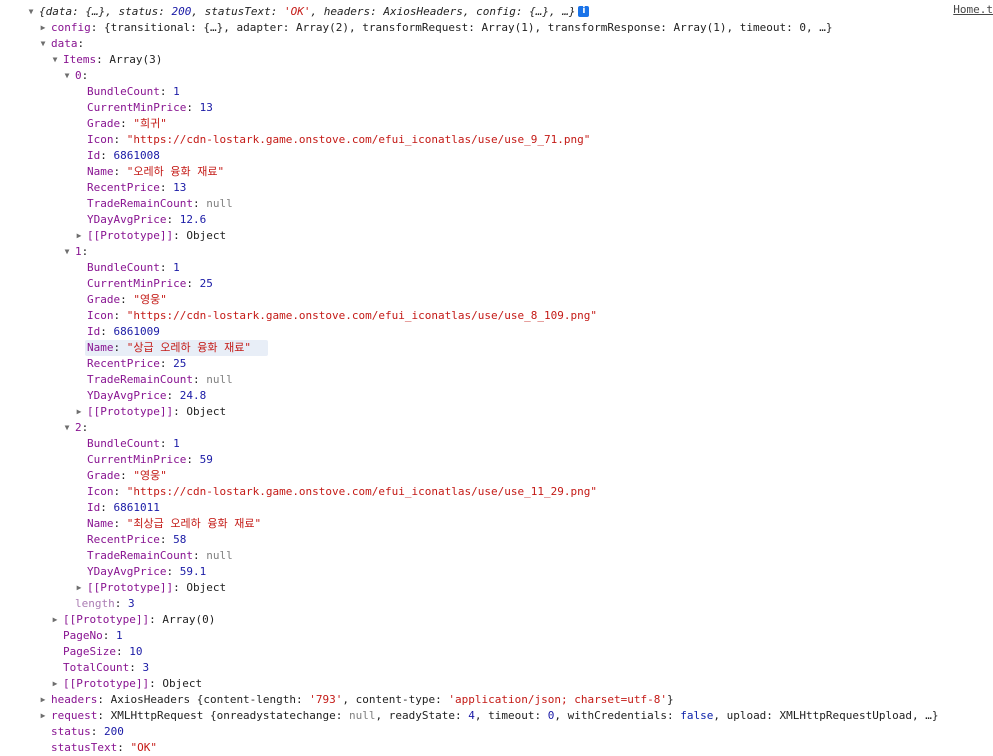 Image resolution: width=993 pixels, height=756 pixels. Describe the element at coordinates (973, 9) in the screenshot. I see `source-link: Home.t` at that location.